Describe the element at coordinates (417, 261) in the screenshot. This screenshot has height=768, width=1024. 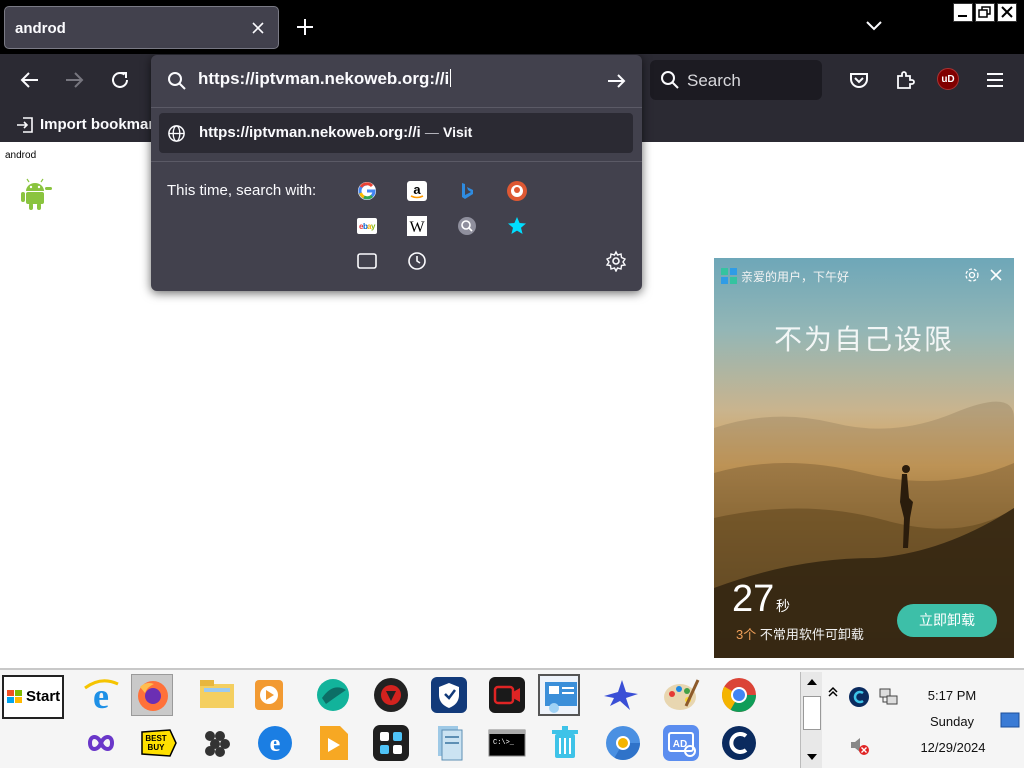
I see `clock-icon` at that location.